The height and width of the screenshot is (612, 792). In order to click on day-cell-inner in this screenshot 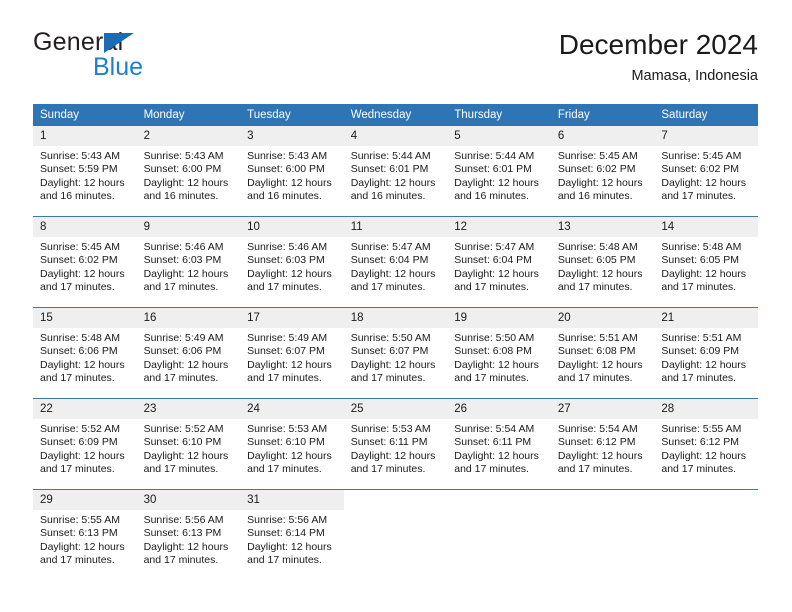, I will do `click(602, 529)`.